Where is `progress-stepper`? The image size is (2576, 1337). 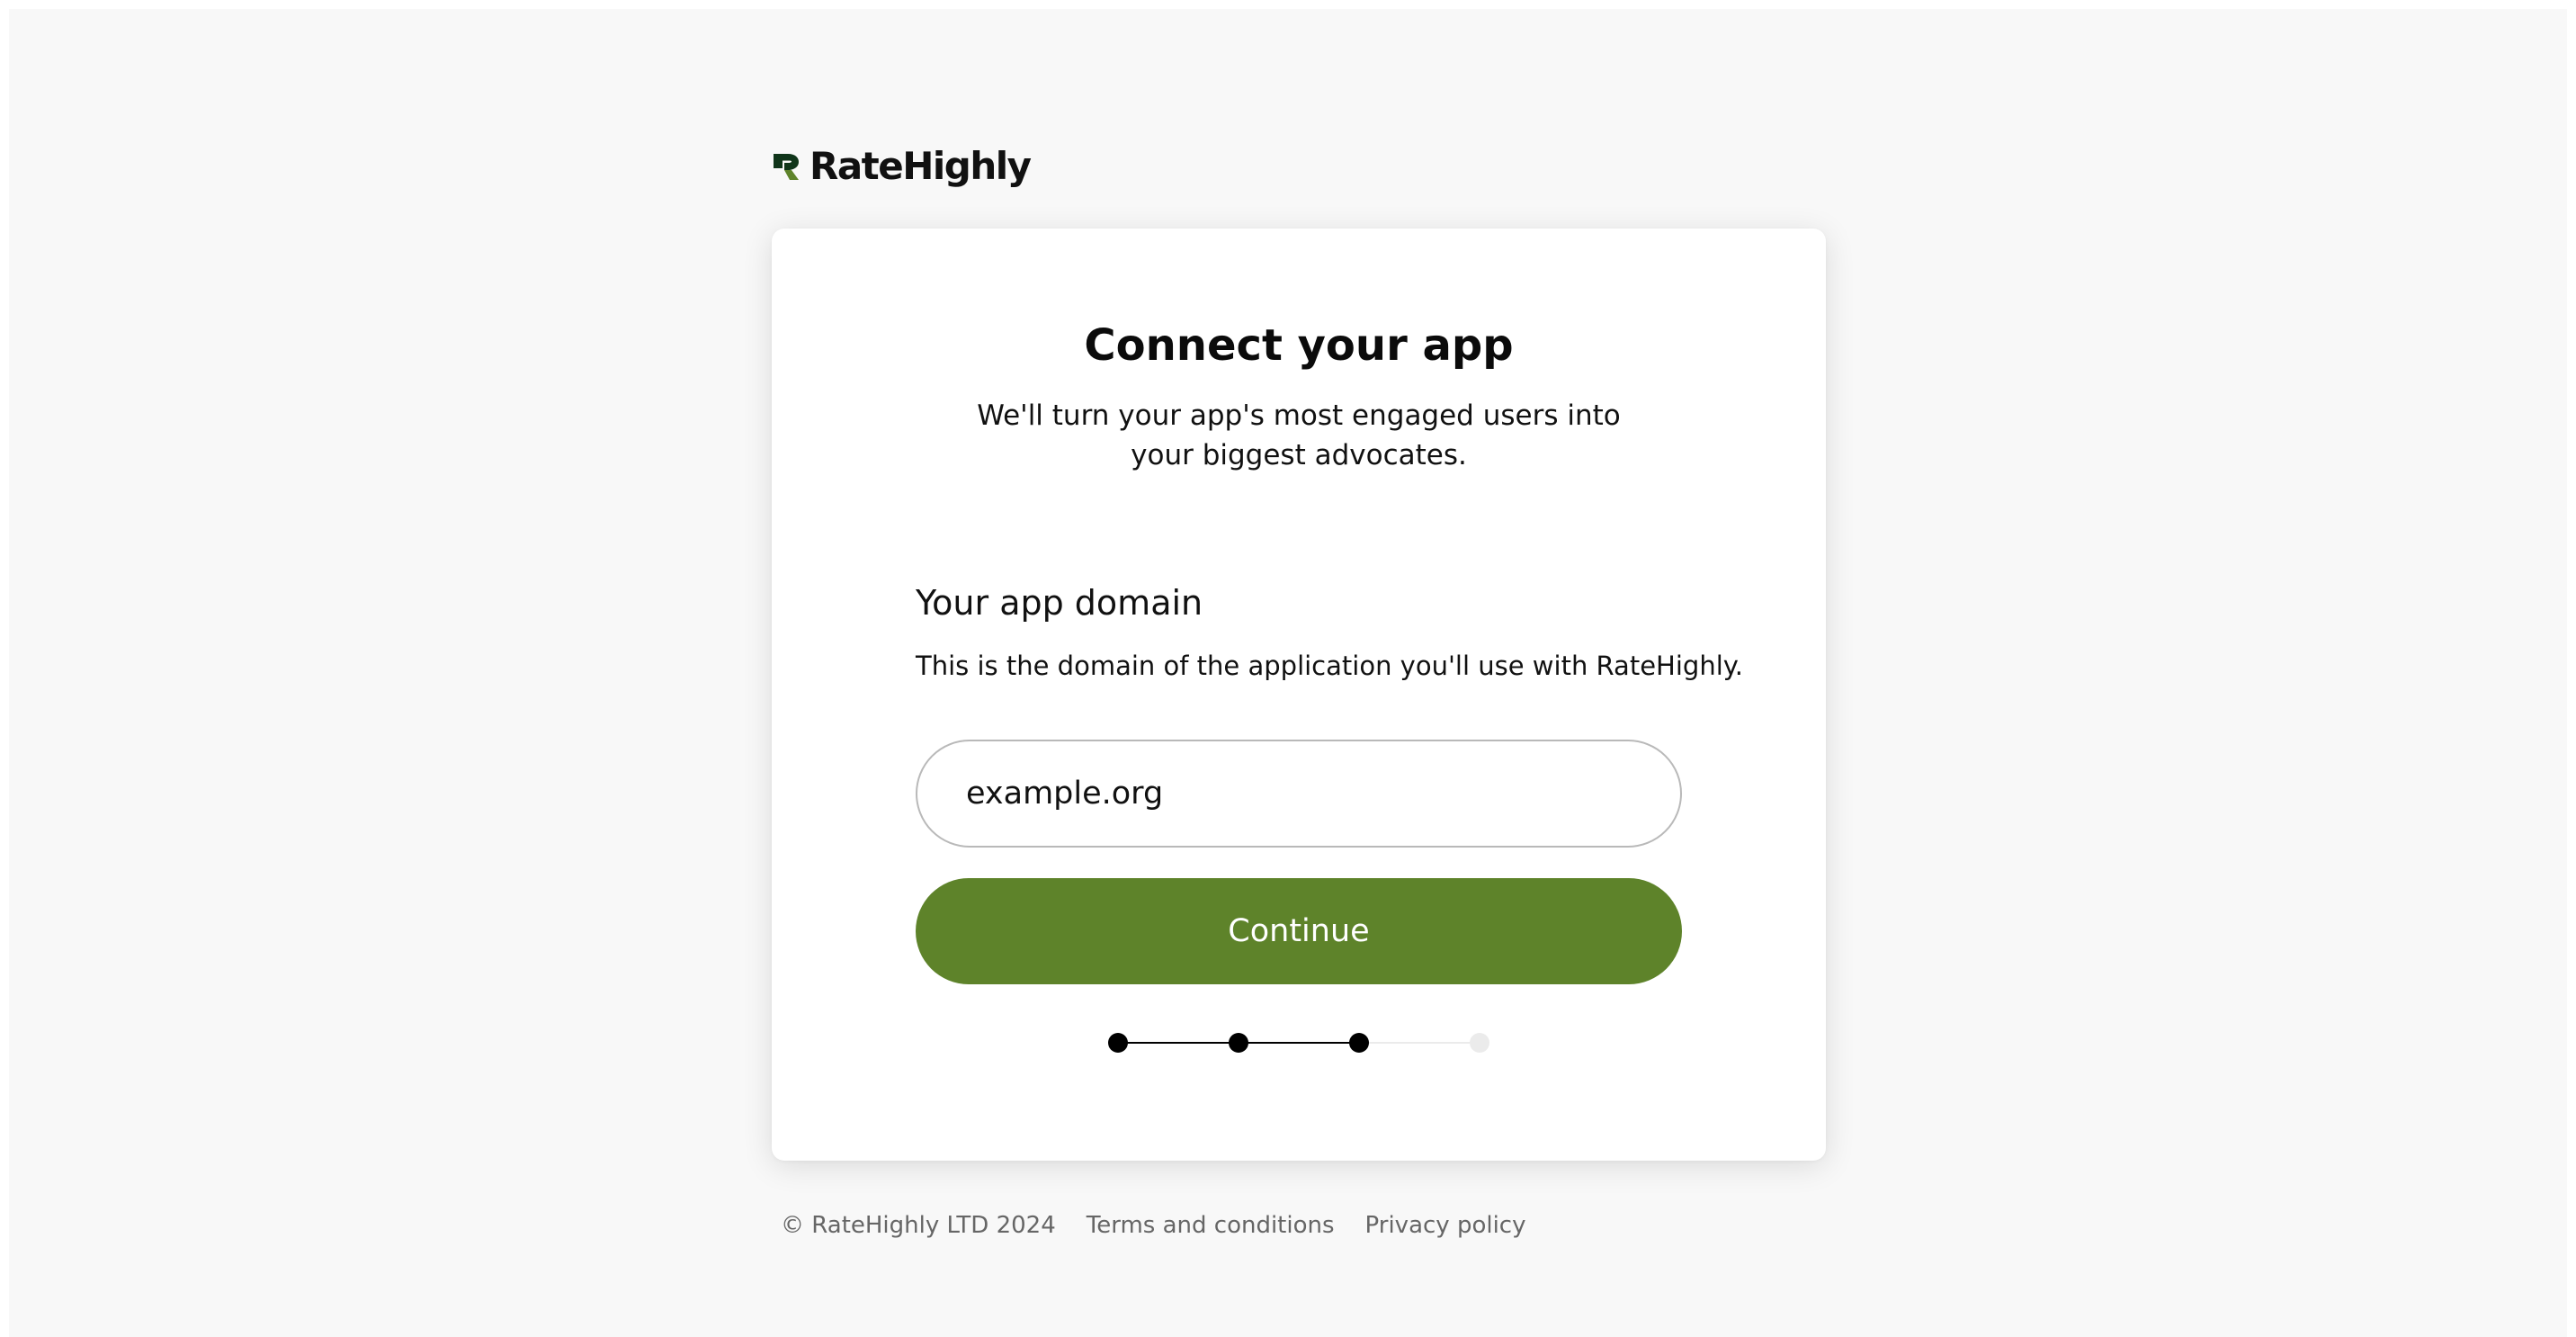
progress-stepper is located at coordinates (1298, 1043).